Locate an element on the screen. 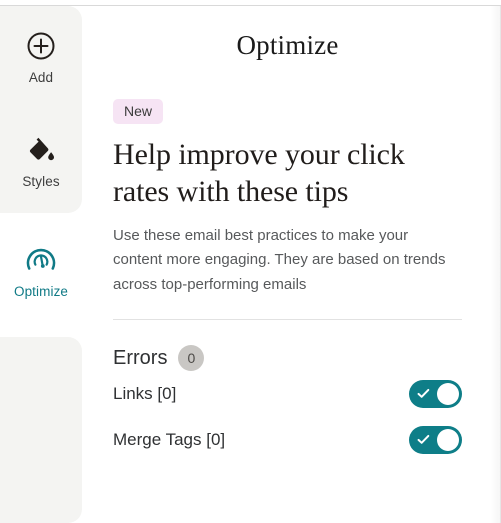 The image size is (501, 523). option-row-links: Links [0] is located at coordinates (287, 394).